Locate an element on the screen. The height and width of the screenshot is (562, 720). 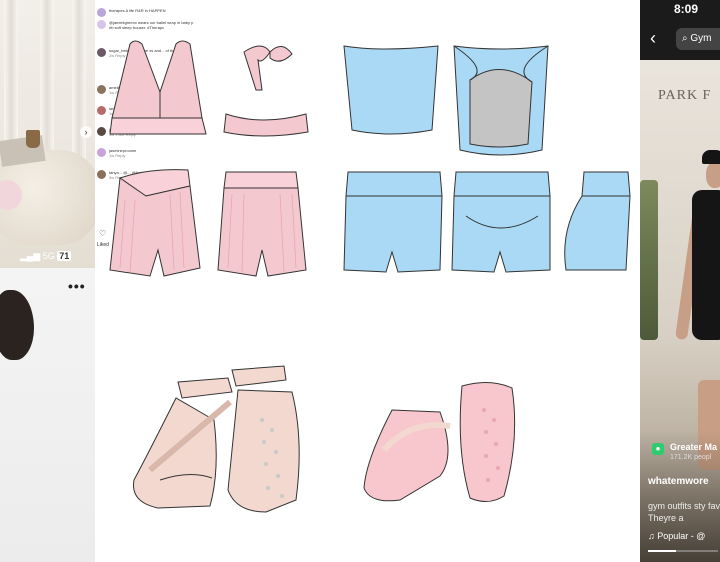
location-label: Greater Ma is located at coordinates (693, 447).